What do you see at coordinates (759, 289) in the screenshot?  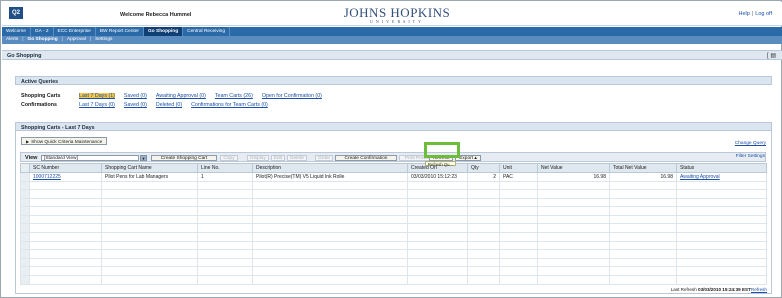 I see `refresh-link: Refresh` at bounding box center [759, 289].